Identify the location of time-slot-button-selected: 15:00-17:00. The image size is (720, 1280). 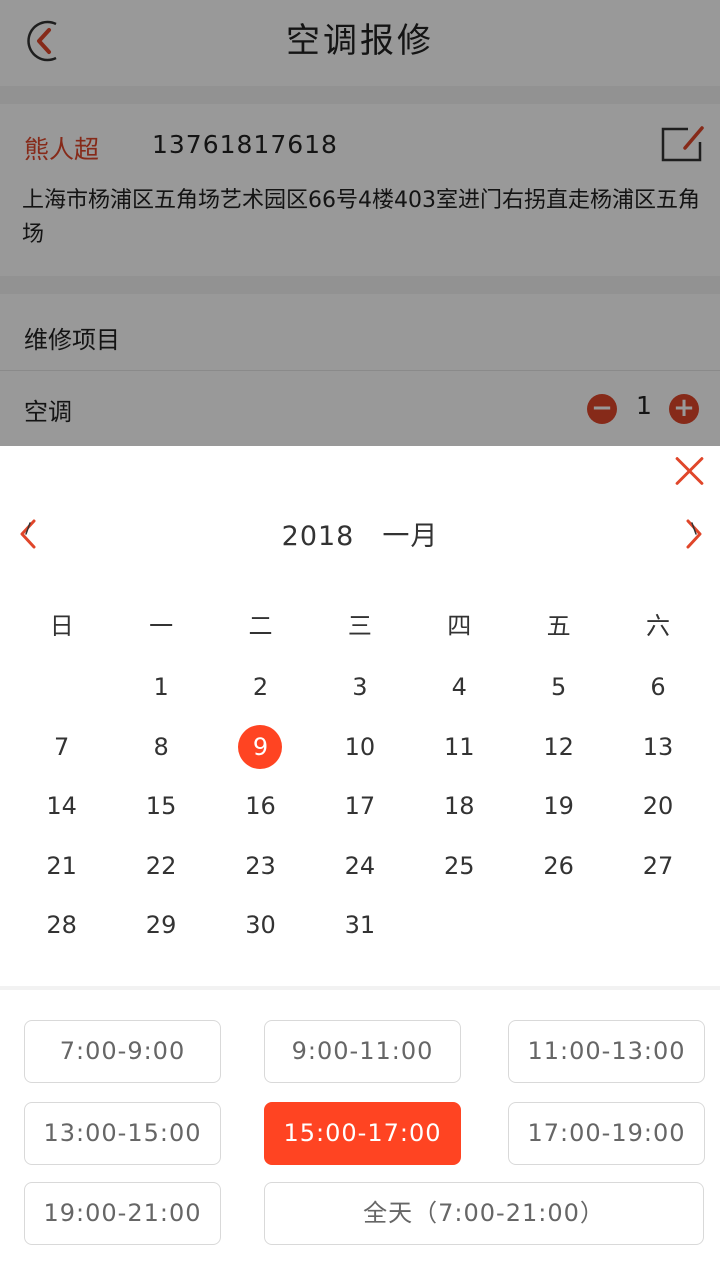
(362, 1133).